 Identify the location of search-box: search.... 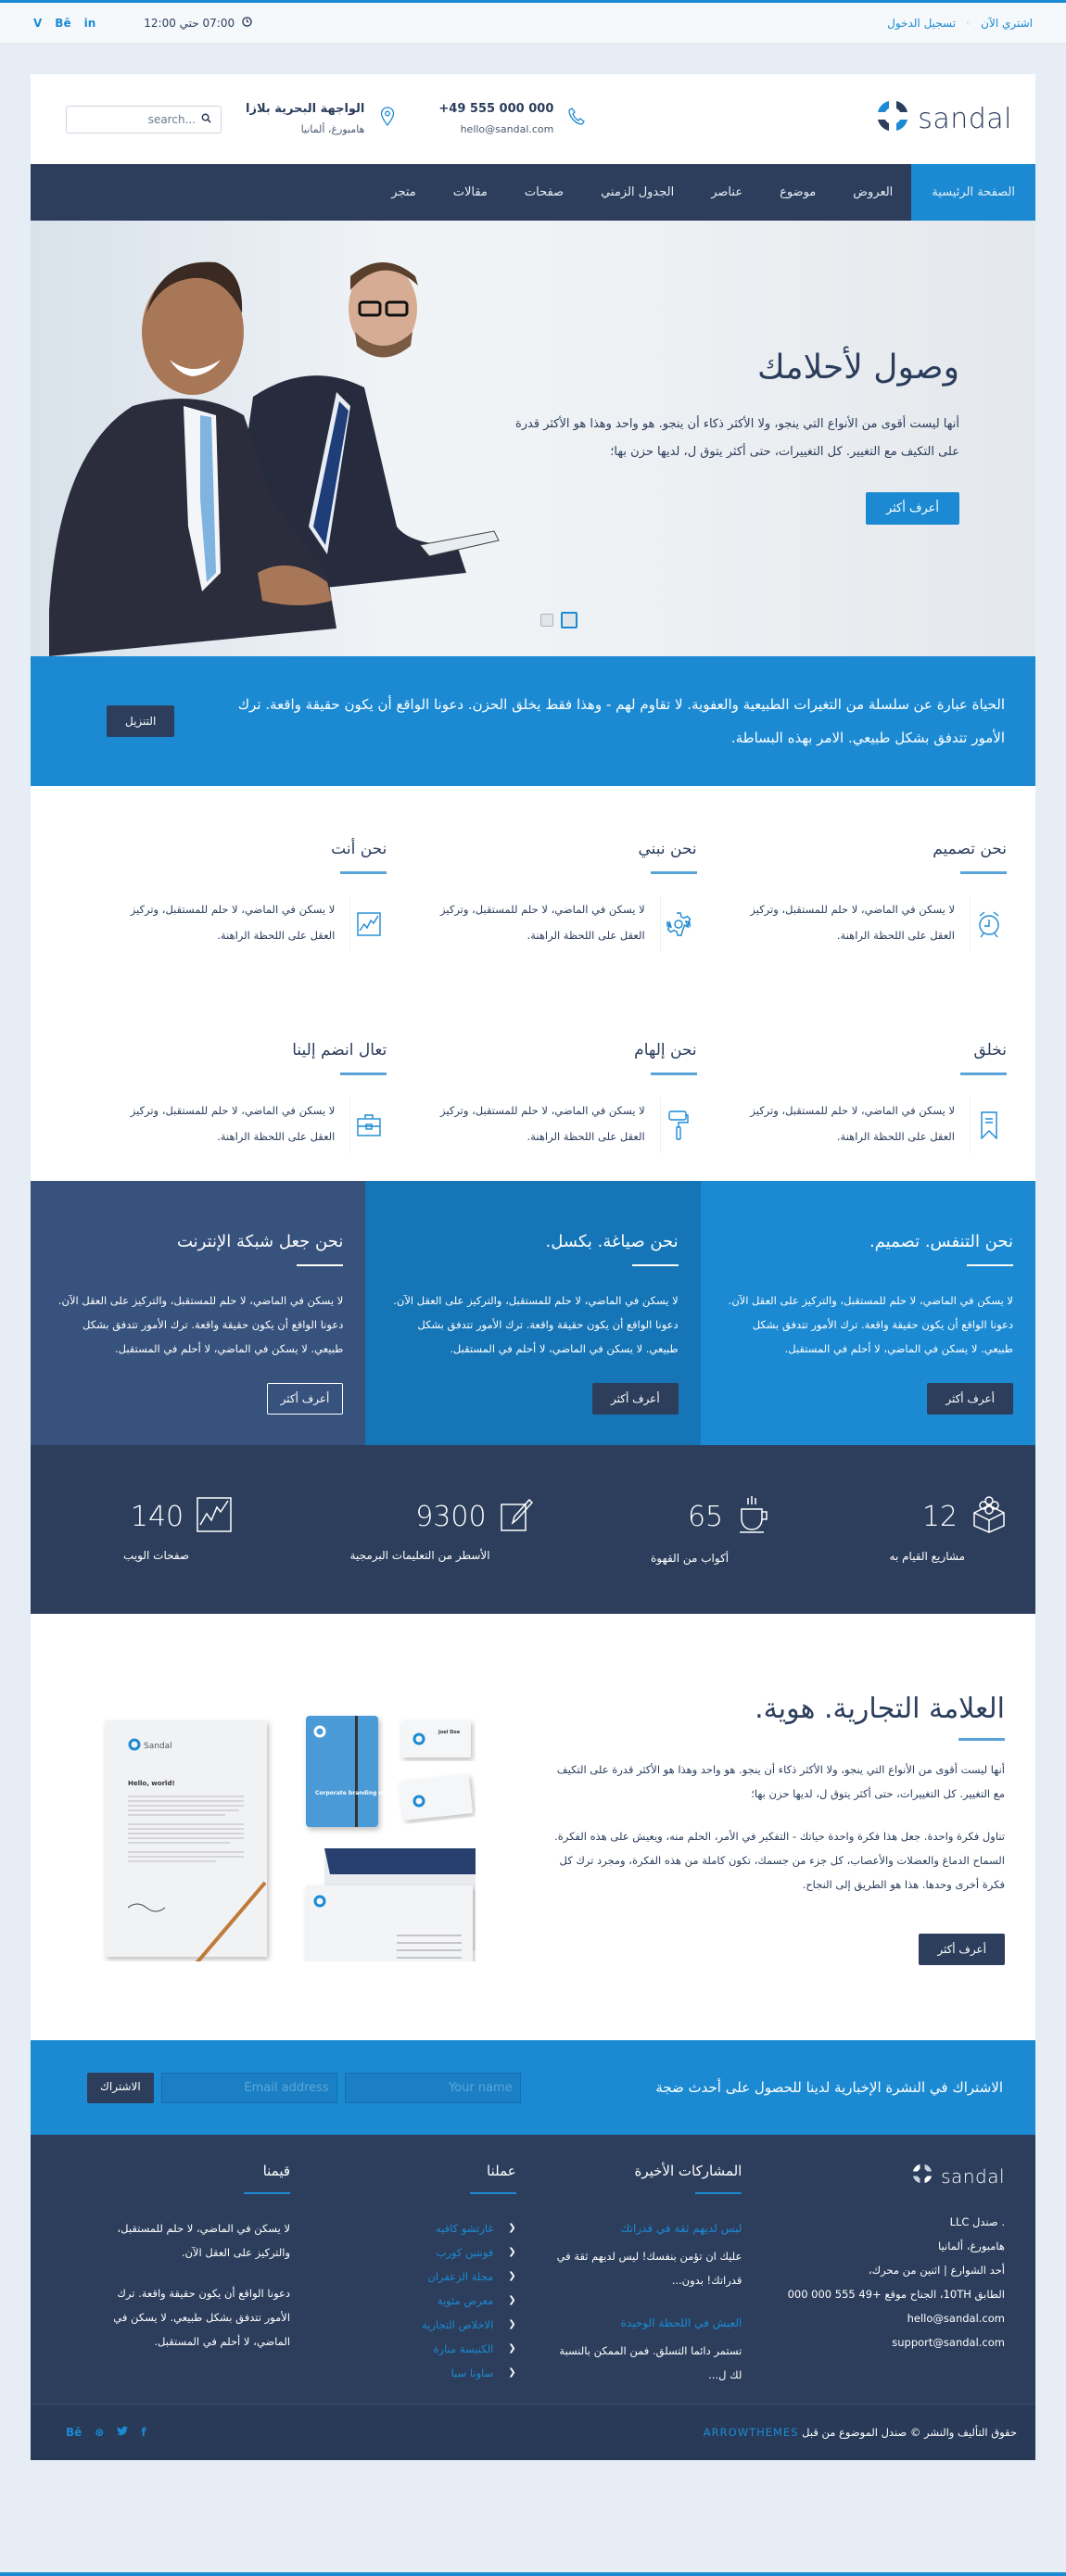
(144, 119).